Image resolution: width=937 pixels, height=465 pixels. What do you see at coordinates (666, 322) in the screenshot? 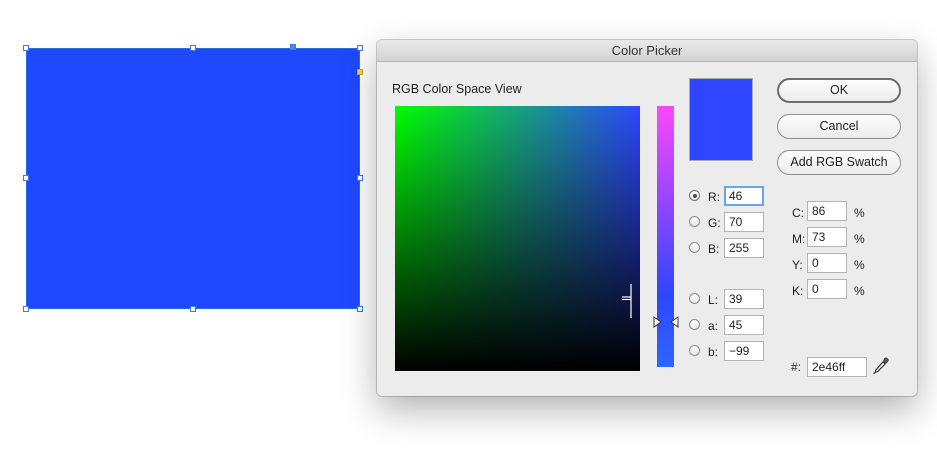
I see `hue-slider-thumb` at bounding box center [666, 322].